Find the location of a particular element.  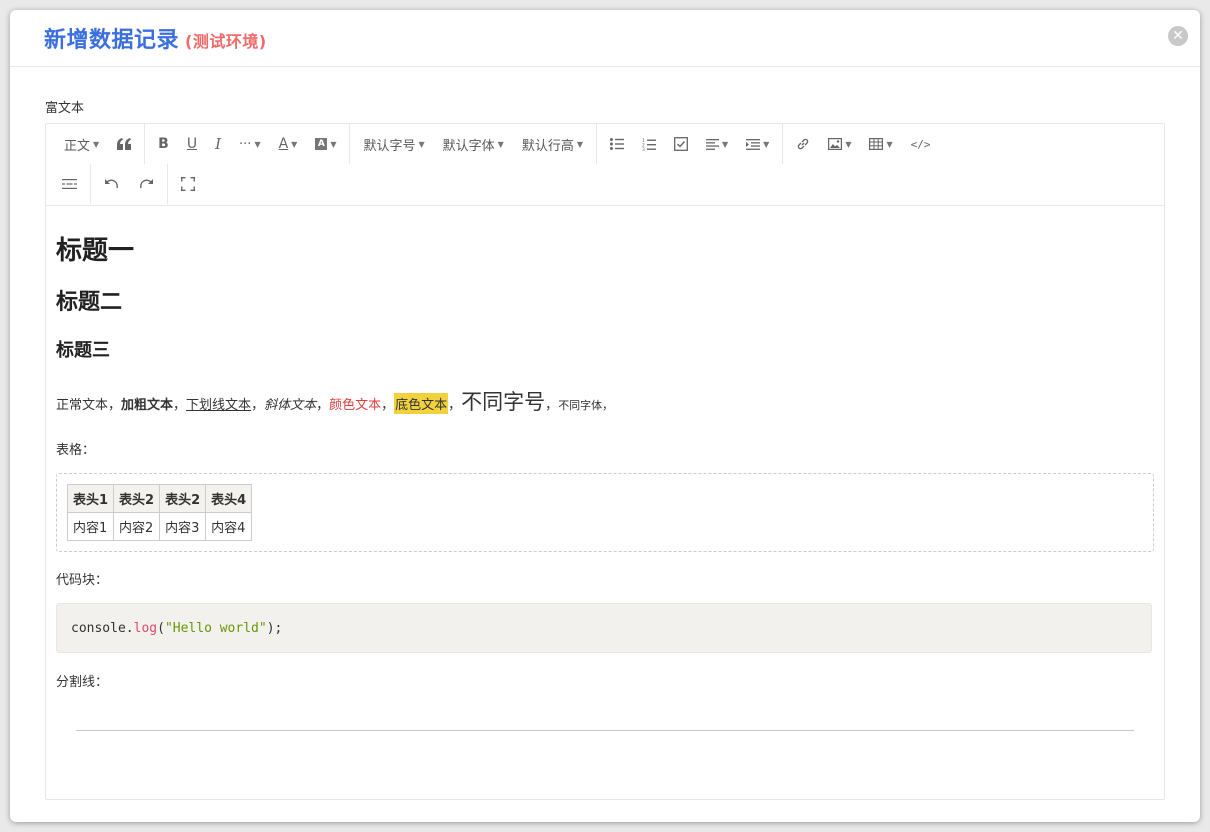

heading-1: 标题一 is located at coordinates (95, 251).